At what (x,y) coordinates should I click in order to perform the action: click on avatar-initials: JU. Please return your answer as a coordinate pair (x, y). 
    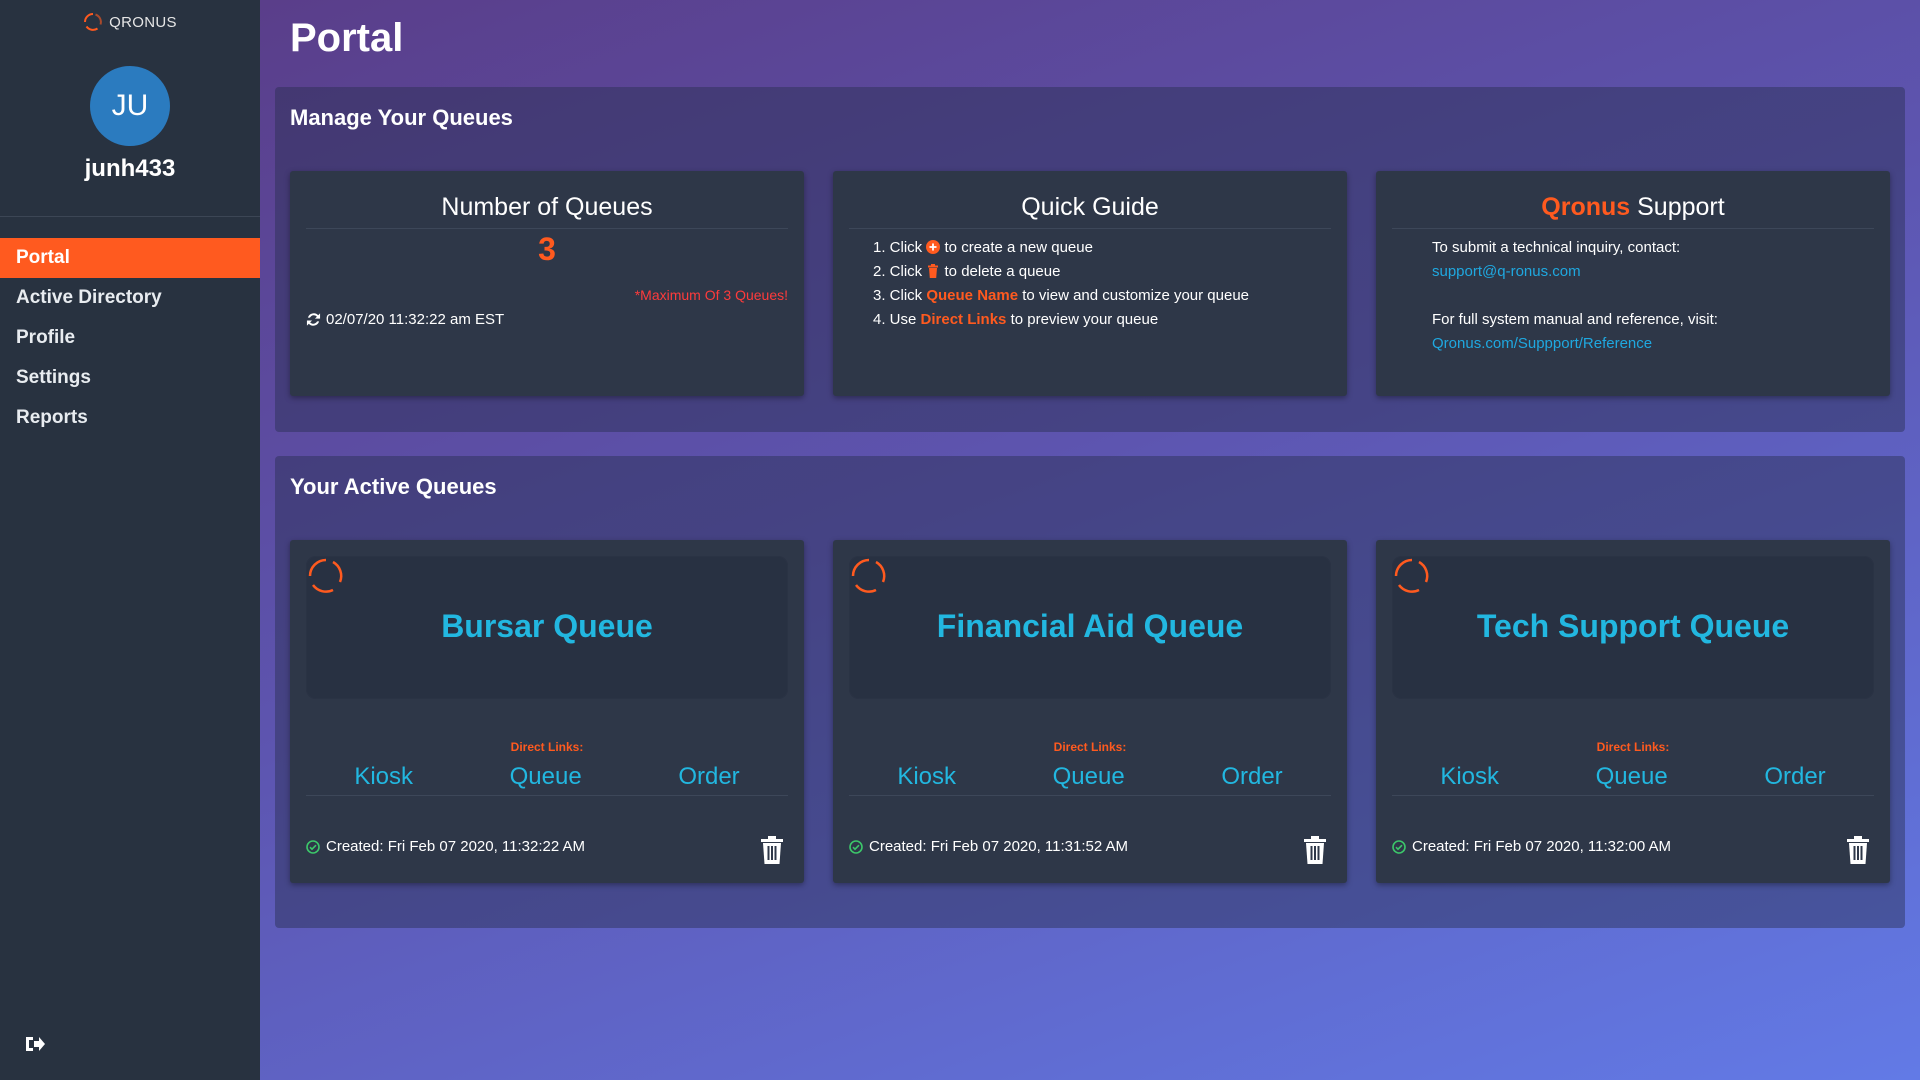
    Looking at the image, I should click on (130, 105).